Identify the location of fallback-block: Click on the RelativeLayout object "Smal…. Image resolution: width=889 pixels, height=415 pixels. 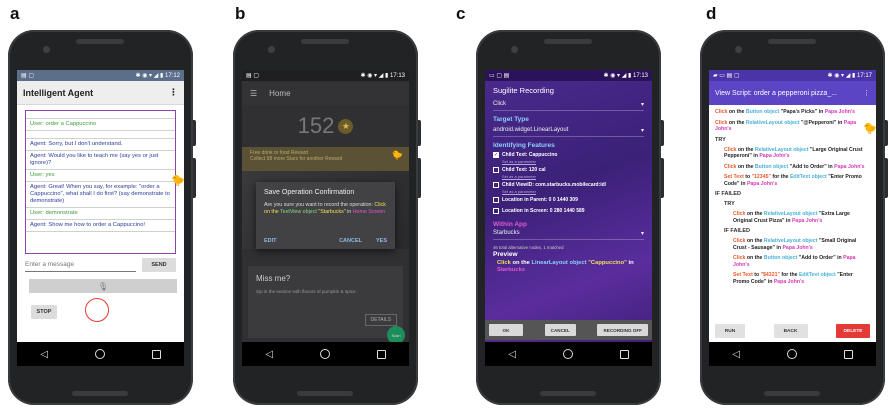
(797, 261).